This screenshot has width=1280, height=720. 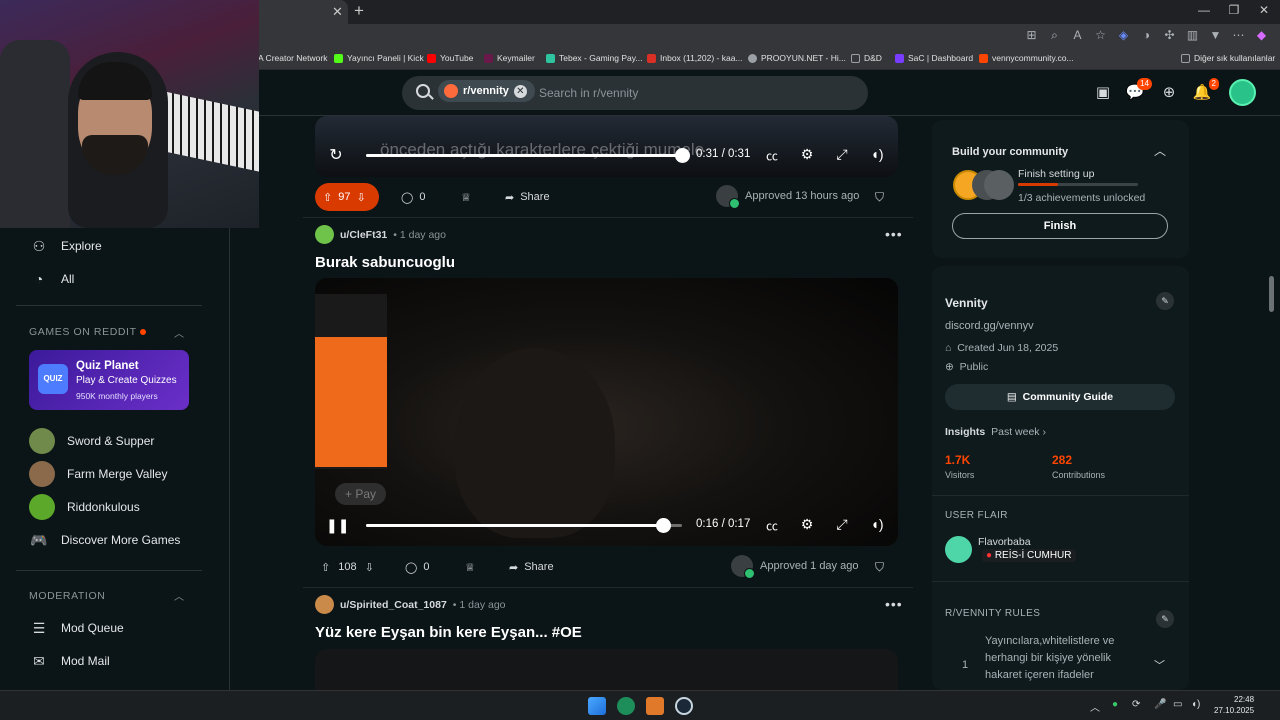 I want to click on microphone-icon: 🎤, so click(x=1160, y=704).